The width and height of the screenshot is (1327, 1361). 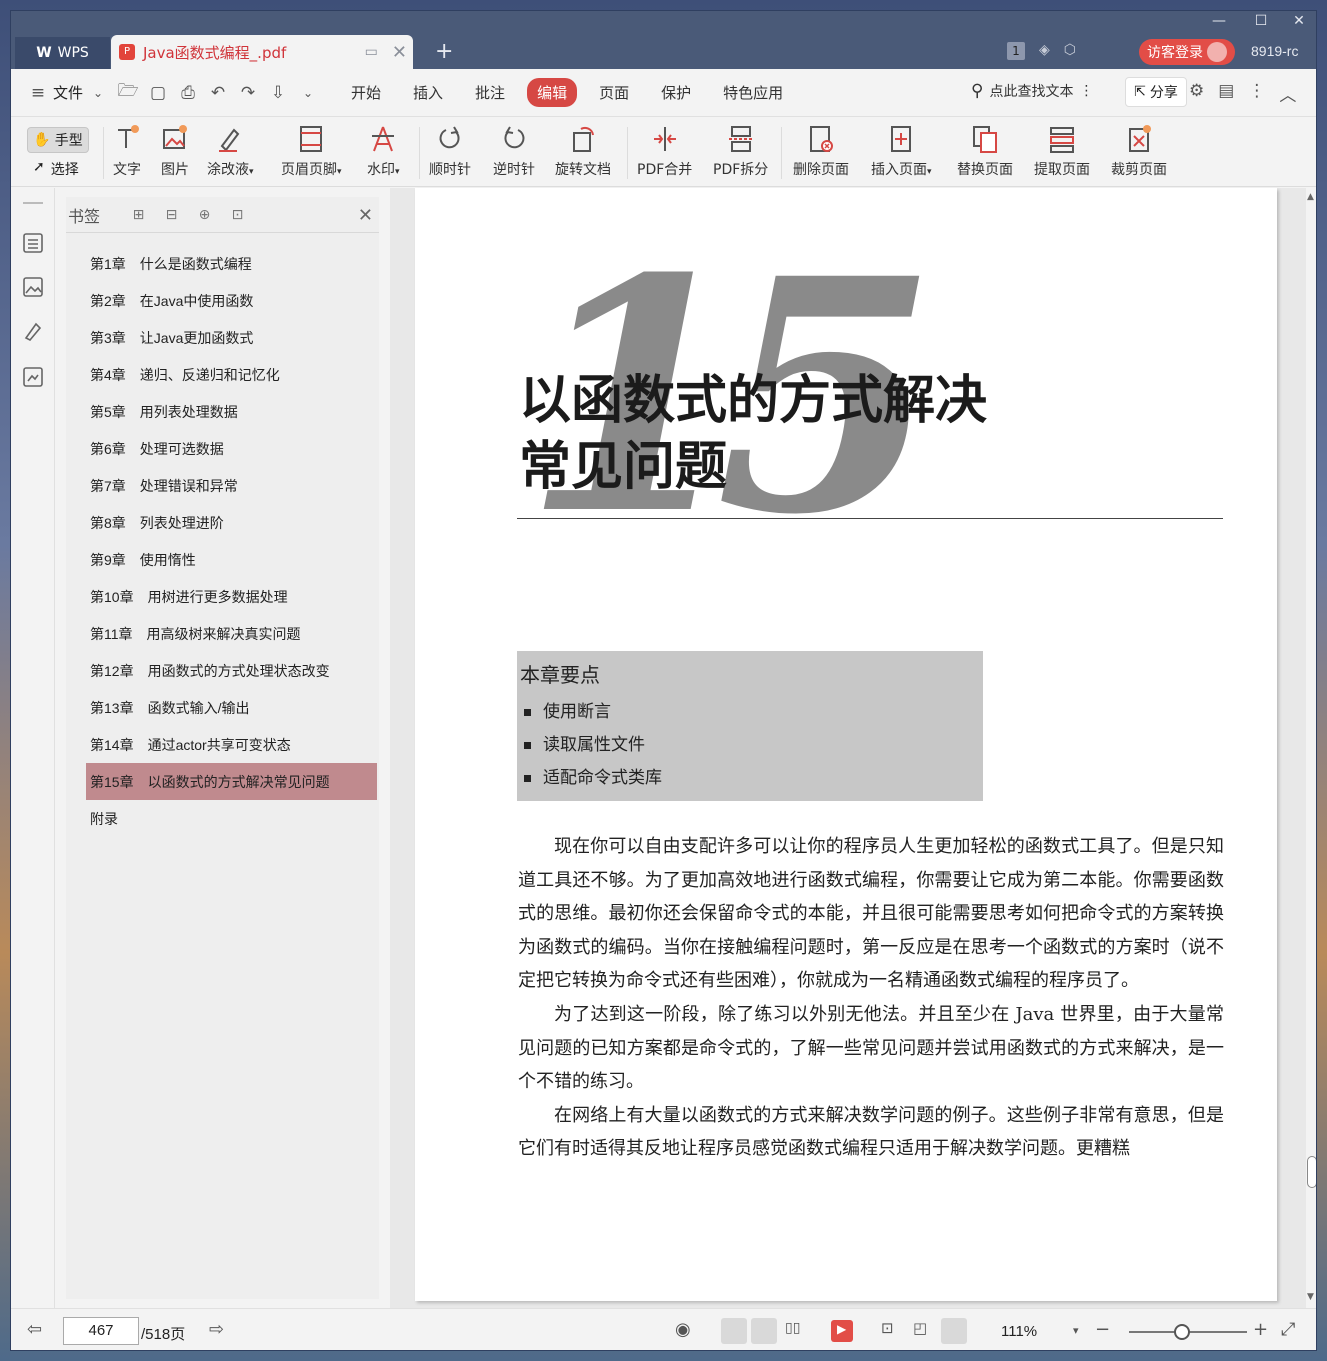 What do you see at coordinates (262, 52) in the screenshot?
I see `tab-document: P Java函数式编程_.pdf ▭ ✕` at bounding box center [262, 52].